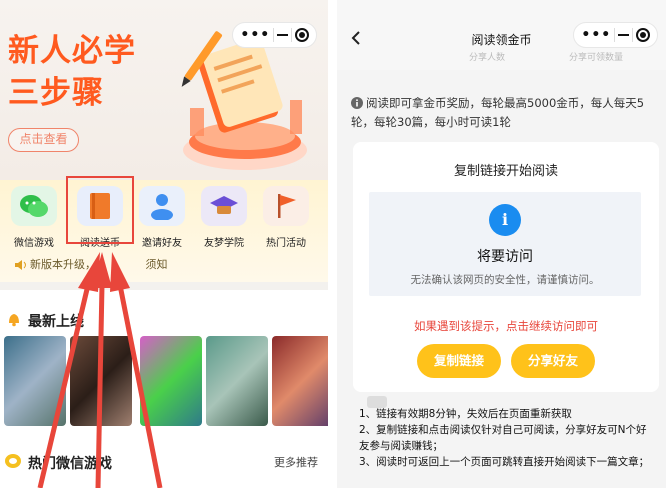 Image resolution: width=666 pixels, height=488 pixels. Describe the element at coordinates (505, 280) in the screenshot. I see `warning-description: 无法确认该网页的安全性，请谨慎访问。` at that location.